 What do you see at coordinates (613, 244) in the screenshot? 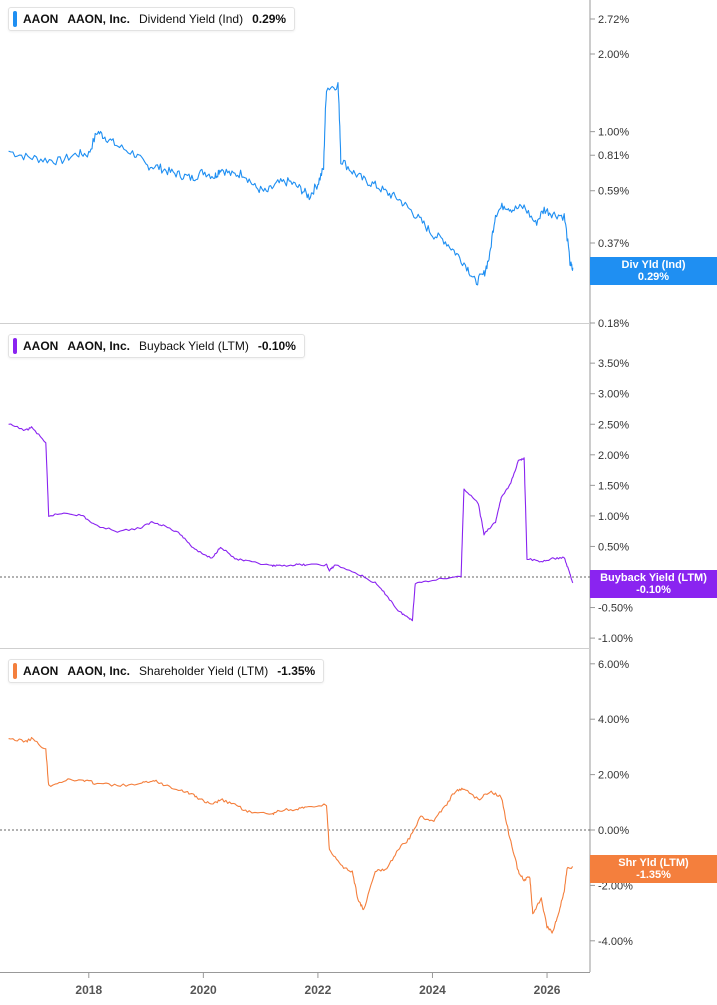
I see `y-tick-label: 0.37%` at bounding box center [613, 244].